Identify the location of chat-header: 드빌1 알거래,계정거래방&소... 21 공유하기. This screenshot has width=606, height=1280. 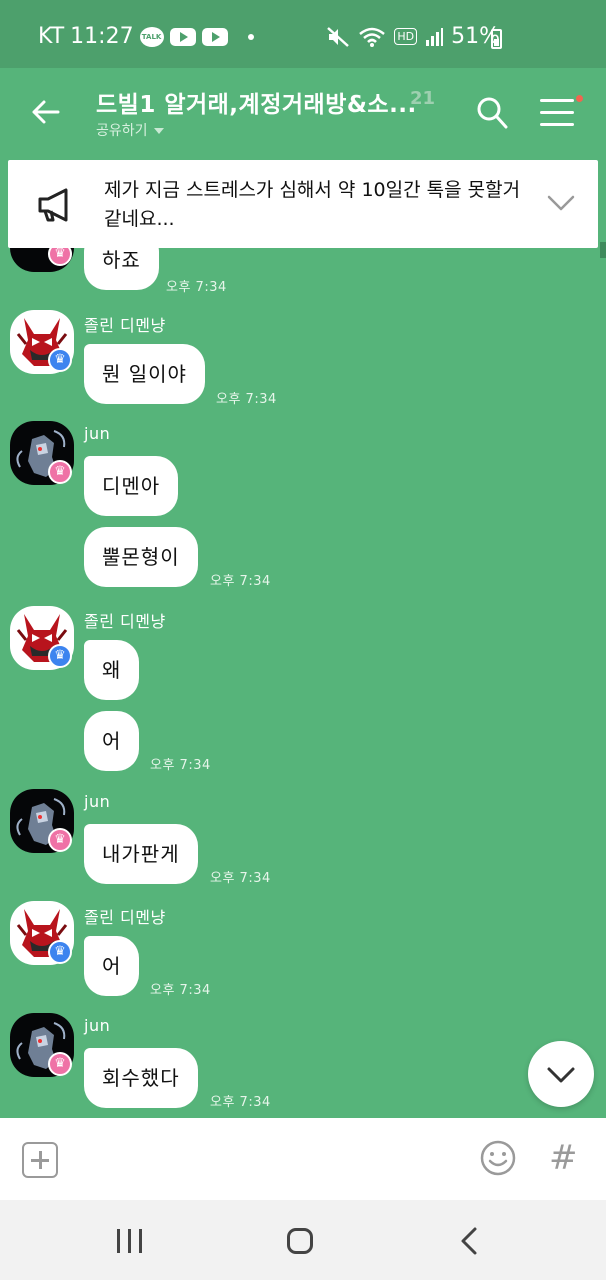
(303, 114).